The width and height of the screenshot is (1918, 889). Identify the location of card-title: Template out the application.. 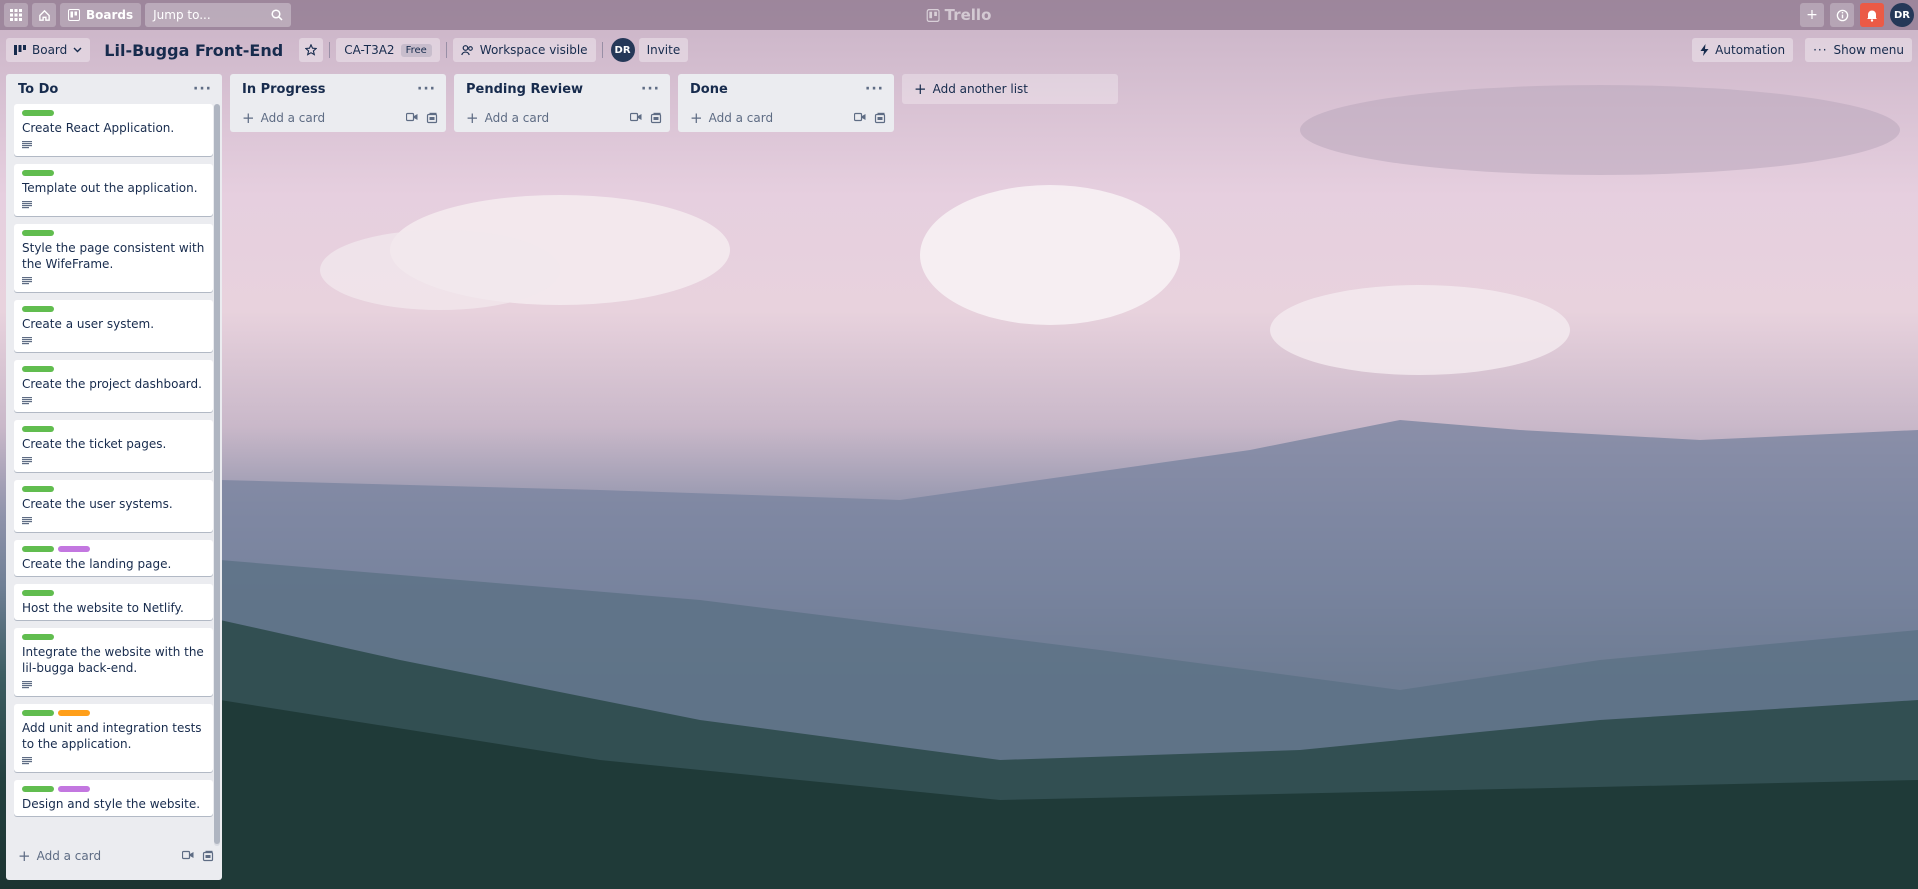
(110, 188).